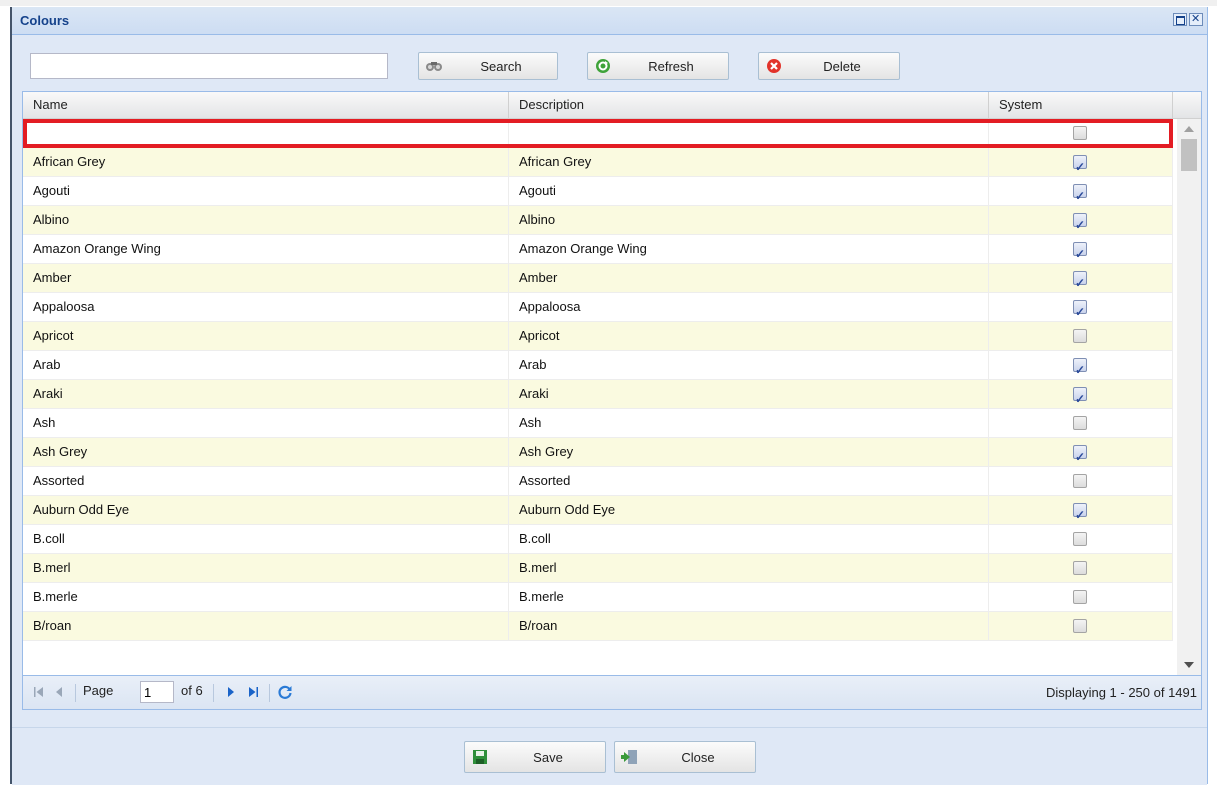 This screenshot has width=1217, height=785. What do you see at coordinates (266, 568) in the screenshot?
I see `name-cell: B.merl` at bounding box center [266, 568].